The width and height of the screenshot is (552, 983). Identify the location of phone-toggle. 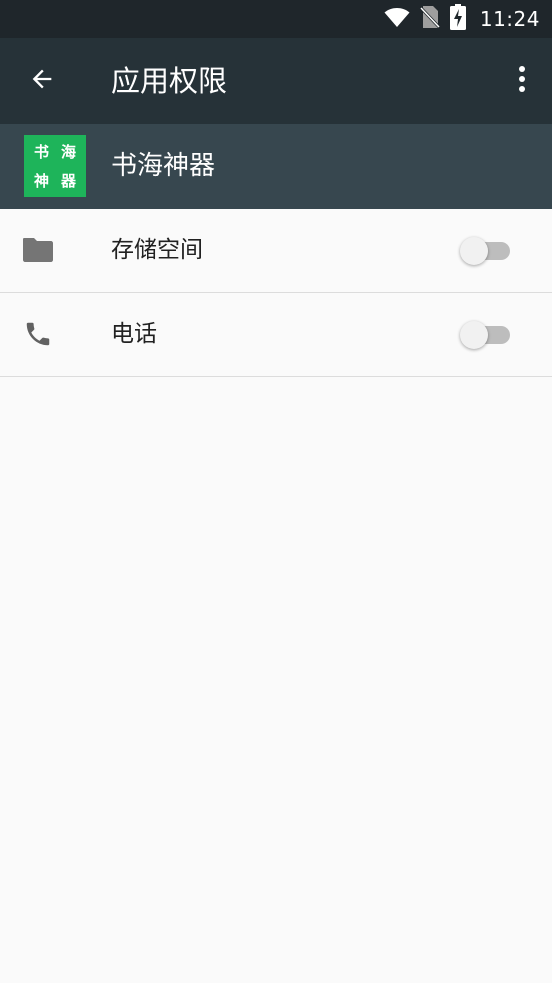
(486, 335).